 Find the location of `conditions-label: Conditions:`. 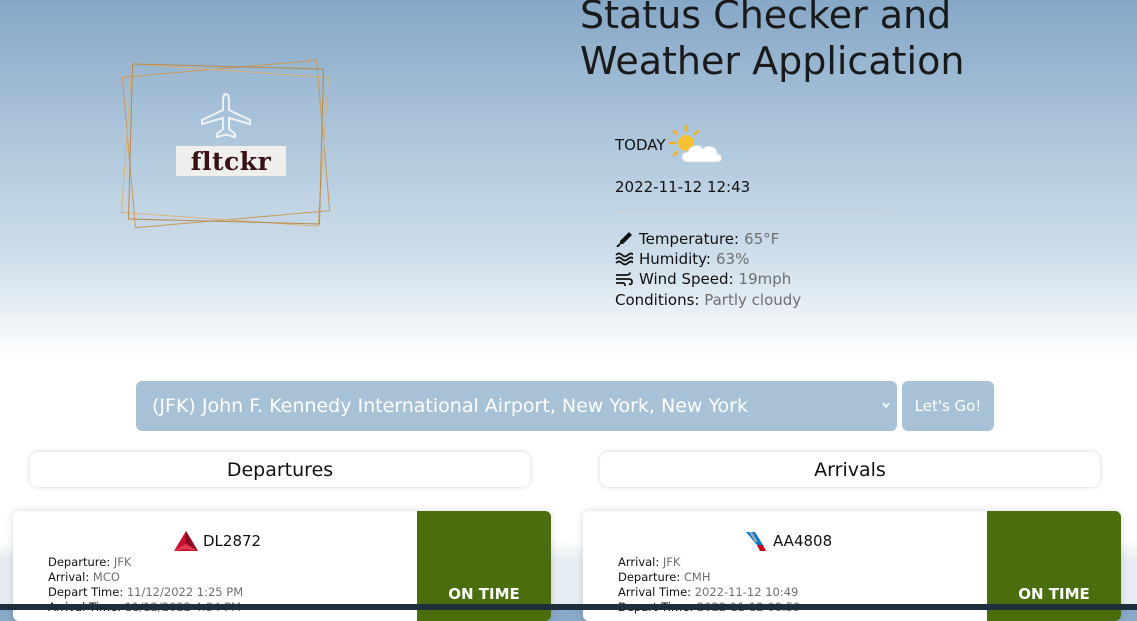

conditions-label: Conditions: is located at coordinates (657, 300).